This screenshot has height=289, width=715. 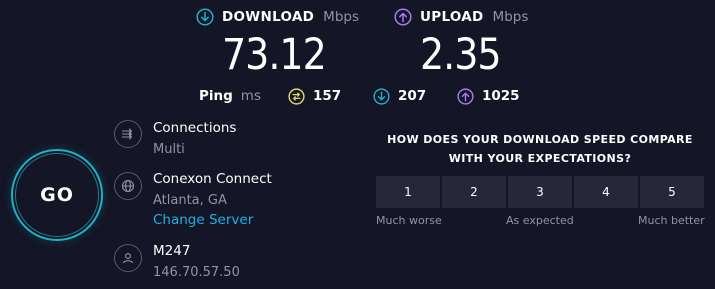 What do you see at coordinates (212, 220) in the screenshot?
I see `change-server-link: Change Server` at bounding box center [212, 220].